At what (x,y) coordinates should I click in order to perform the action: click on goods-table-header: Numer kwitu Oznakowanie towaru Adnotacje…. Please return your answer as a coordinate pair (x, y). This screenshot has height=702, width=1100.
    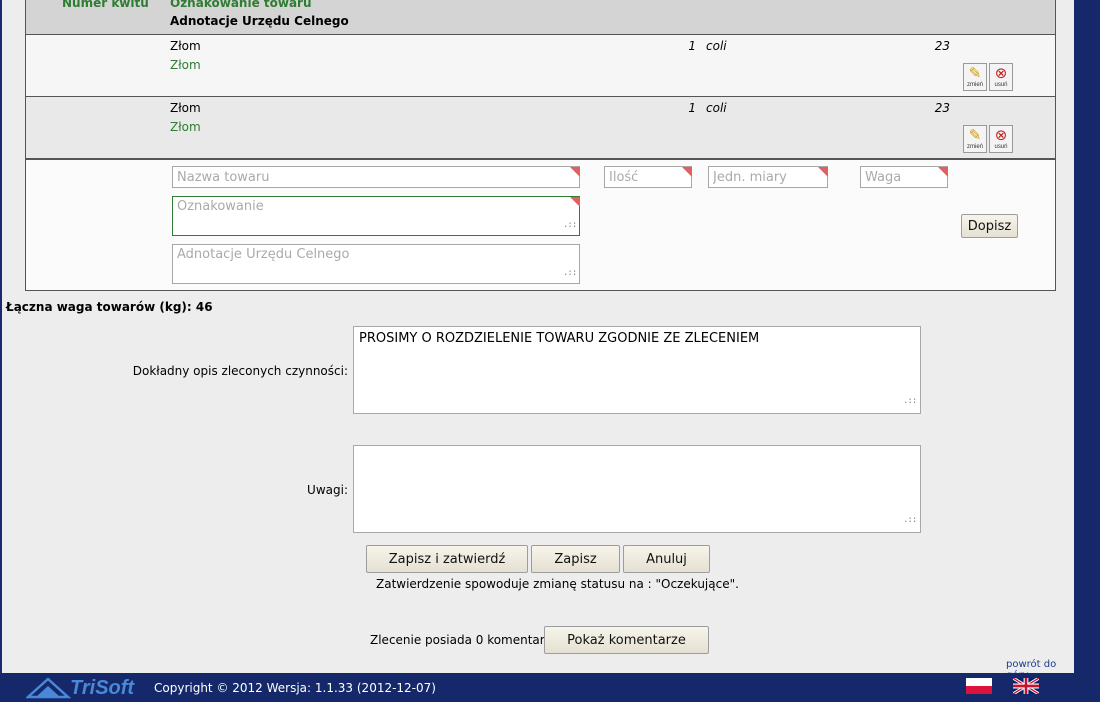
    Looking at the image, I should click on (540, 17).